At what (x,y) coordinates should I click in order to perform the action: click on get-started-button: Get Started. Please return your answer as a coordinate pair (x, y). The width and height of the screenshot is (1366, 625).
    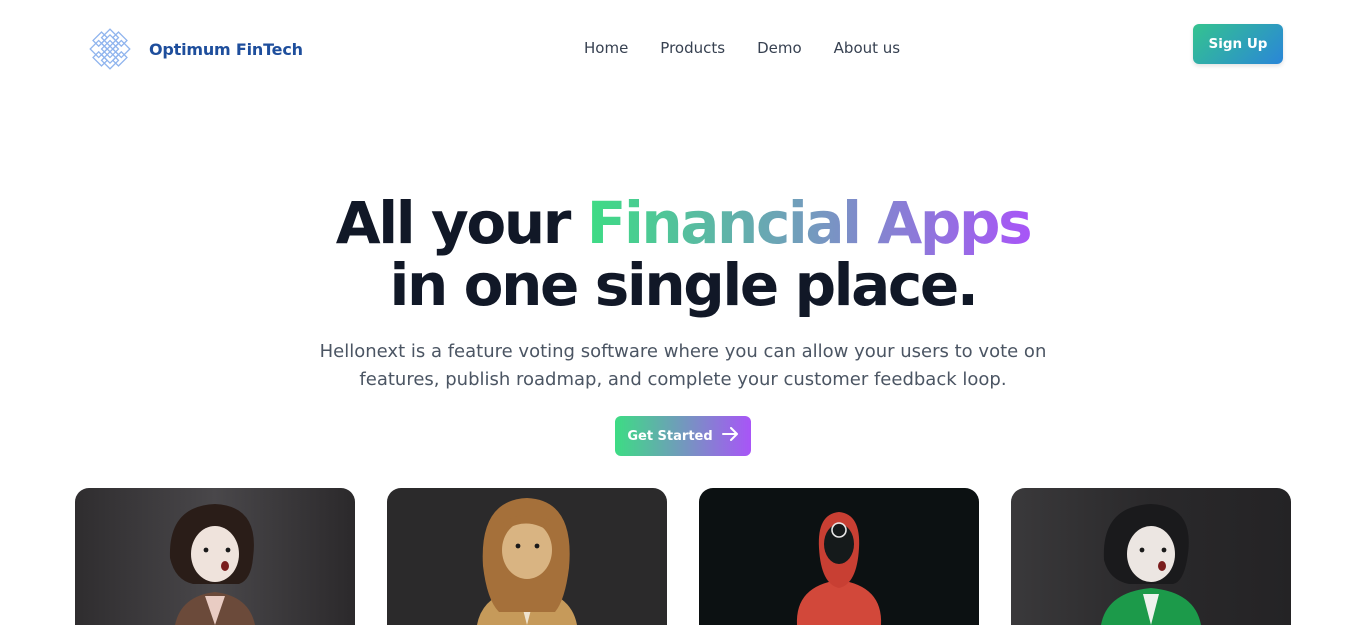
    Looking at the image, I should click on (683, 436).